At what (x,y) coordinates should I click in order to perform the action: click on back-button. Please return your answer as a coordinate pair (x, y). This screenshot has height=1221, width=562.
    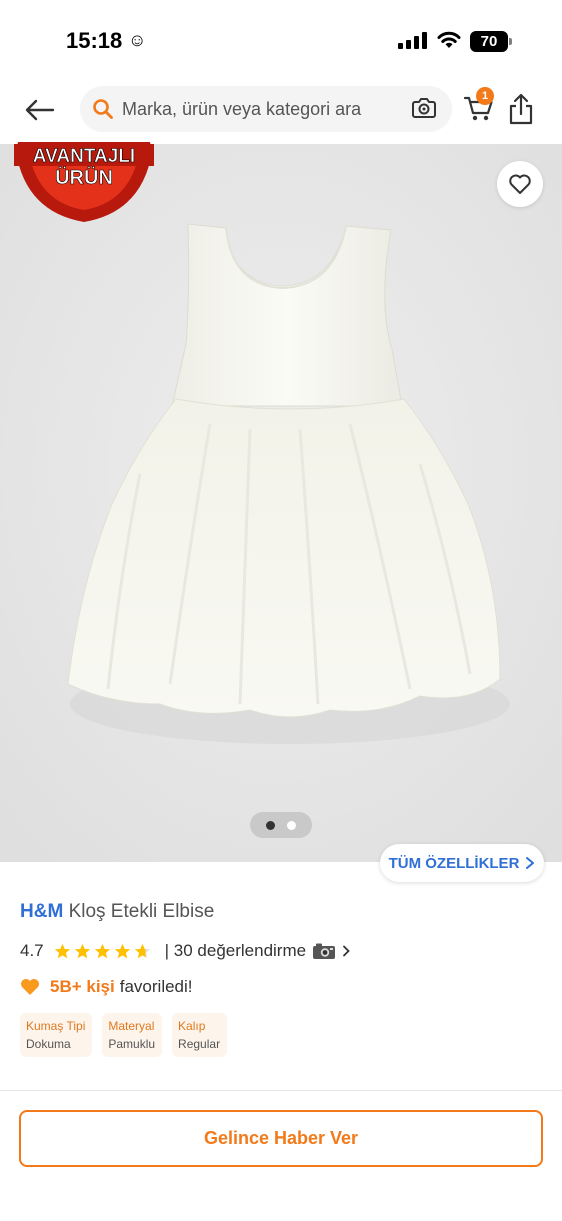
    Looking at the image, I should click on (40, 110).